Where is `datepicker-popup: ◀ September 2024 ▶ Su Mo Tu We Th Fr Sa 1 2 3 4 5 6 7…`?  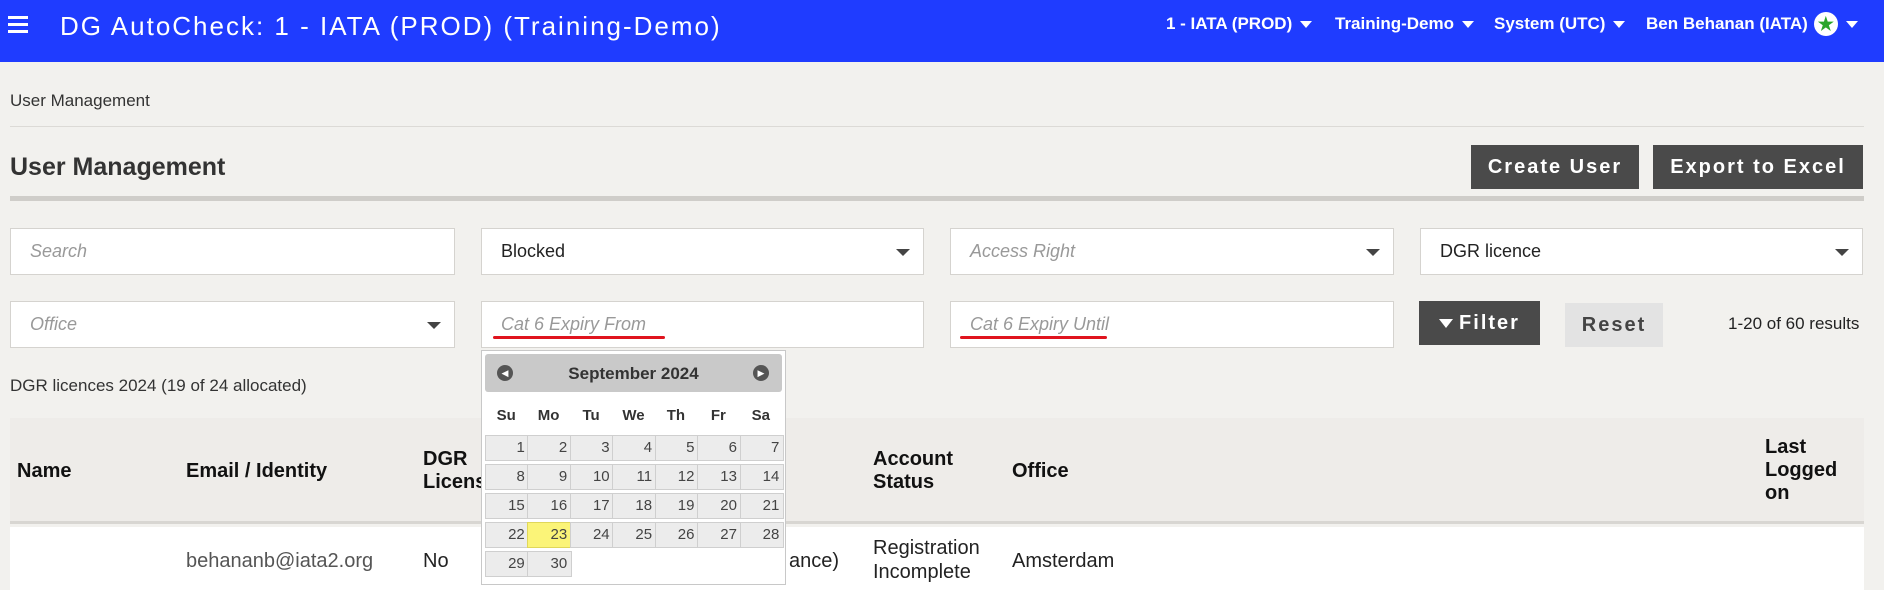
datepicker-popup: ◀ September 2024 ▶ Su Mo Tu We Th Fr Sa 1 2 3 4 5 6 7… is located at coordinates (633, 467).